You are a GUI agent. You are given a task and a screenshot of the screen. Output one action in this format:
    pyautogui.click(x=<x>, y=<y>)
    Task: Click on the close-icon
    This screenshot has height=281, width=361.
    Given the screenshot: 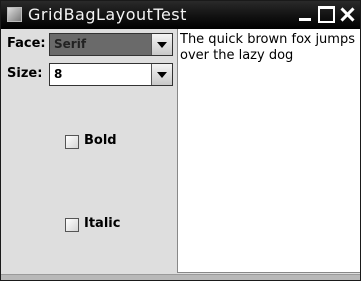 What is the action you would take?
    pyautogui.click(x=347, y=14)
    